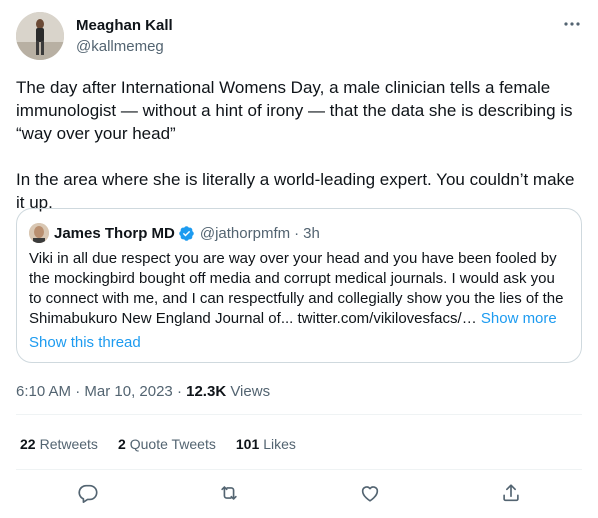 Image resolution: width=598 pixels, height=518 pixels. I want to click on author-display-name: Meaghan Kall, so click(124, 26).